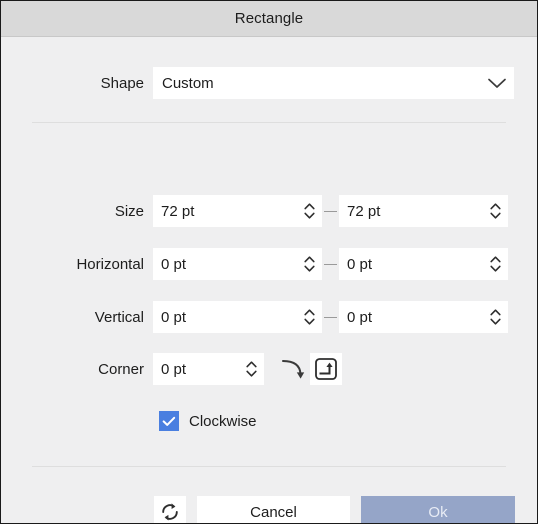  I want to click on clockwise-checkbox-group: Clockwise, so click(208, 421).